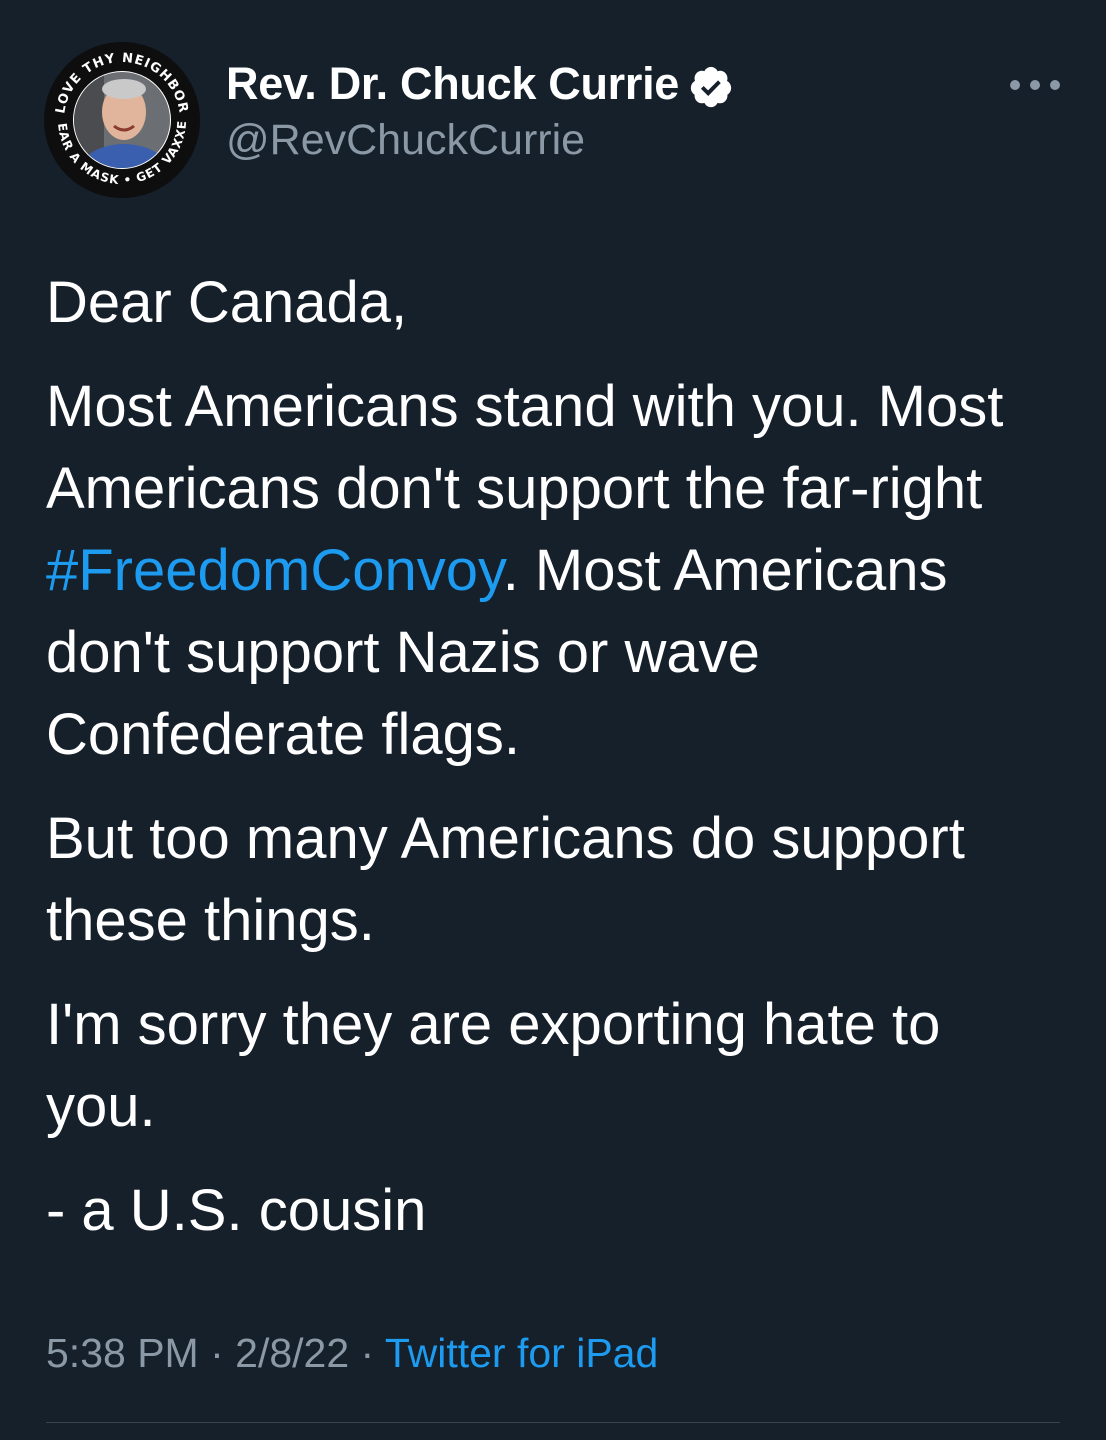 The image size is (1106, 1440). I want to click on user-handle: @RevChuckCurrie, so click(405, 140).